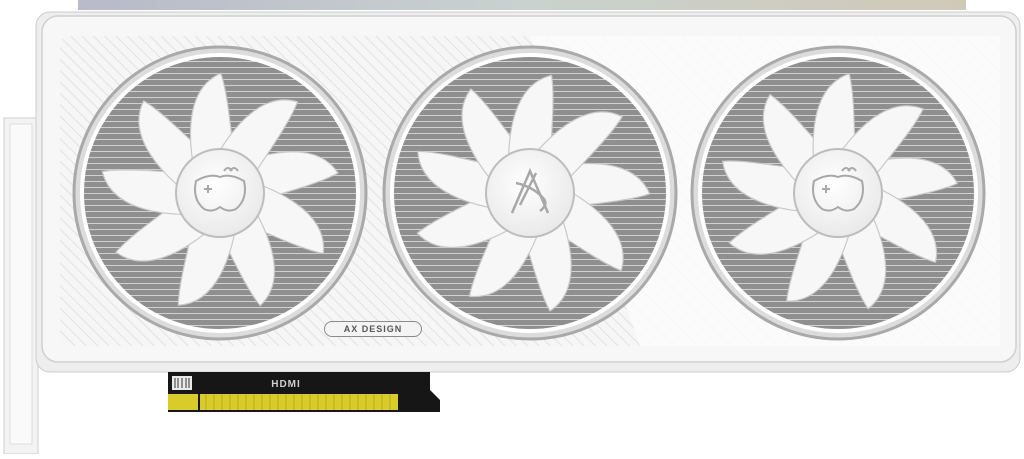 This screenshot has width=1024, height=459. I want to click on ax-design-label: AX DESIGN, so click(373, 329).